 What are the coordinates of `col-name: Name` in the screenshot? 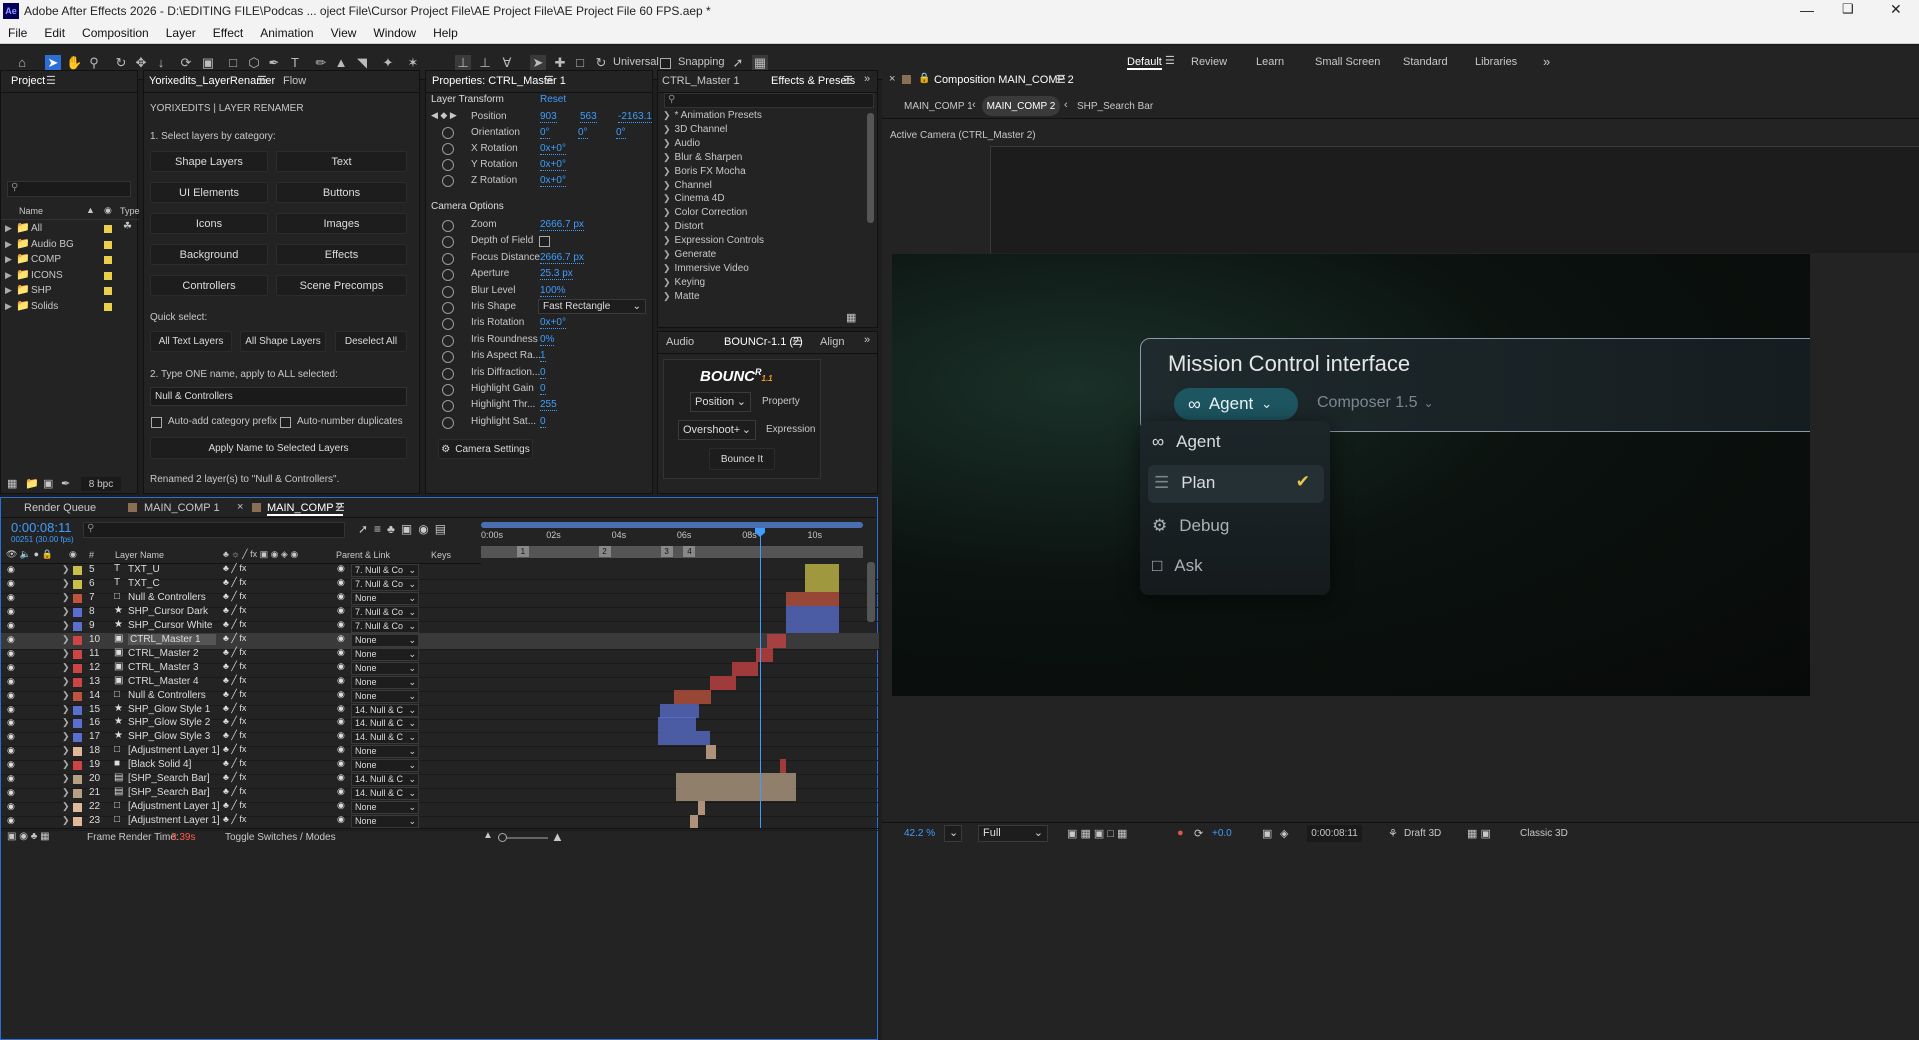 It's located at (31, 211).